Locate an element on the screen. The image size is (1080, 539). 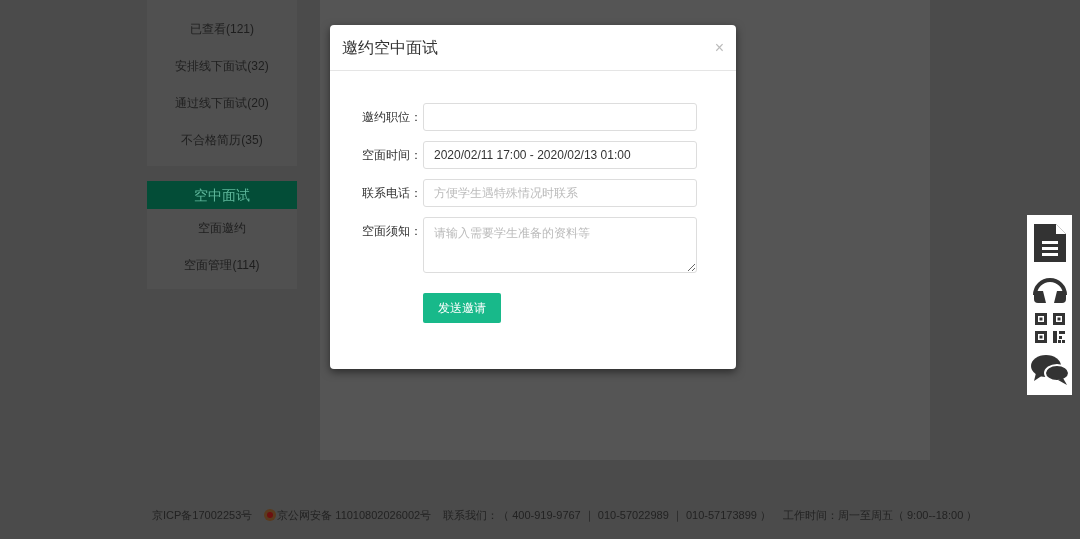
close-button: × is located at coordinates (719, 47).